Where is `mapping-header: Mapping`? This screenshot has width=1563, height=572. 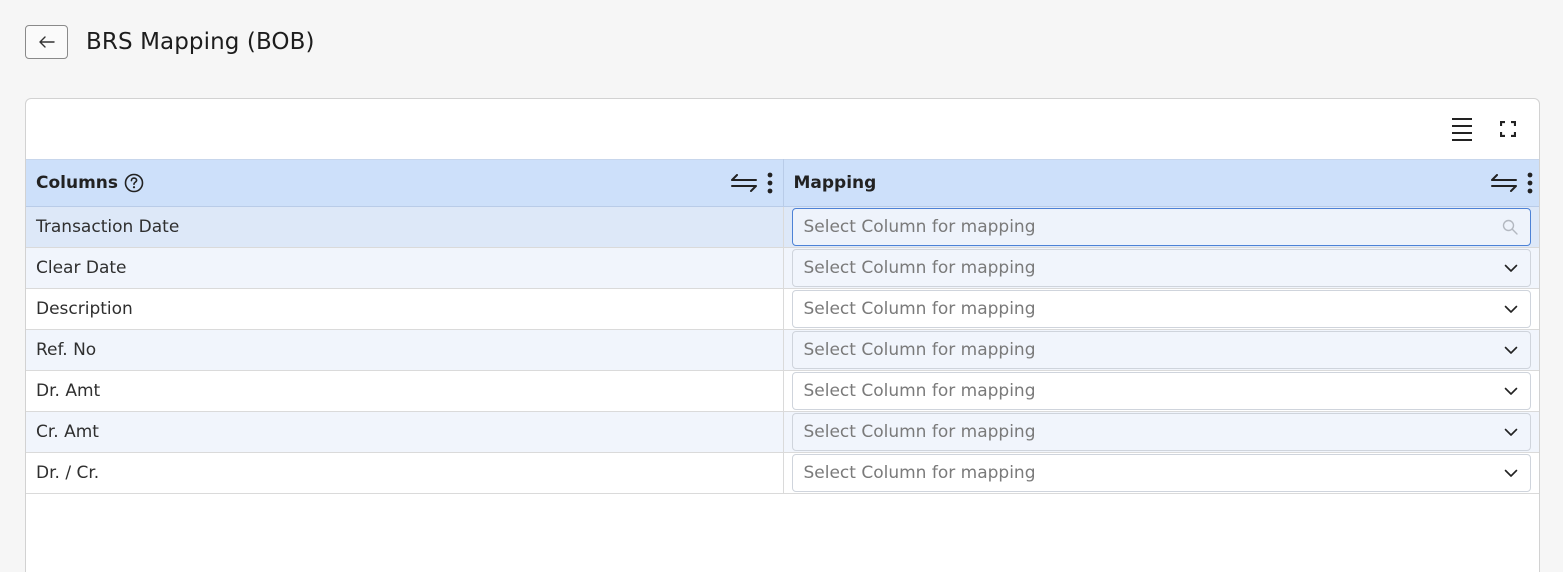
mapping-header: Mapping is located at coordinates (1161, 183).